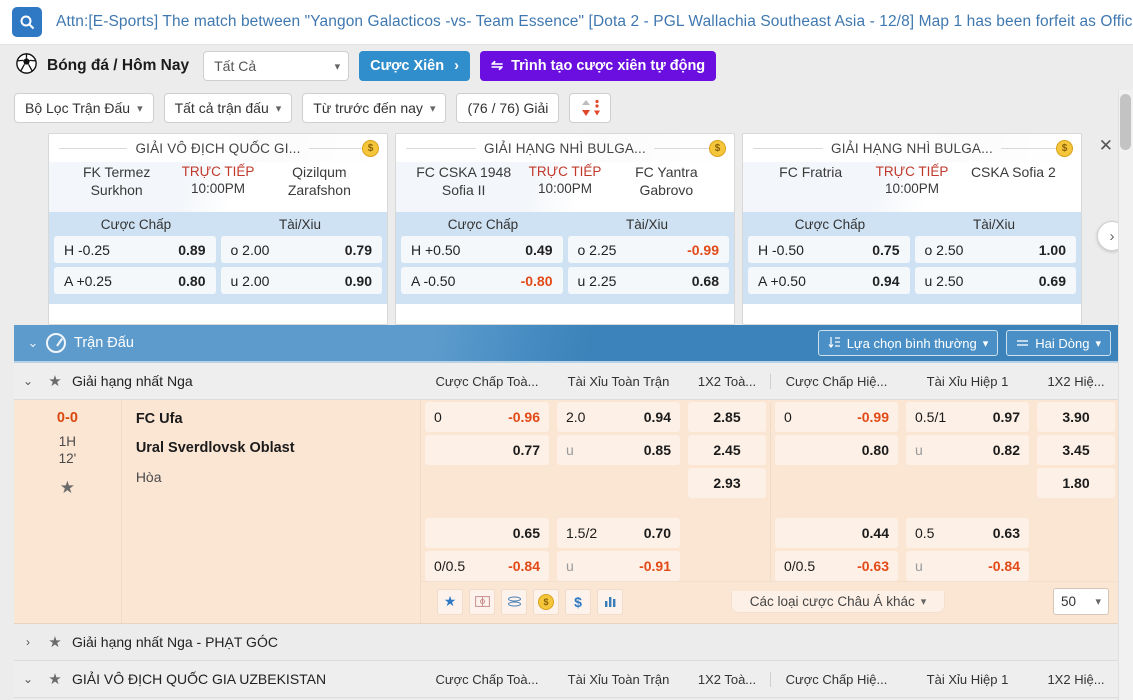 The height and width of the screenshot is (700, 1133). What do you see at coordinates (836, 533) in the screenshot?
I see `odds-cell: 0.44` at bounding box center [836, 533].